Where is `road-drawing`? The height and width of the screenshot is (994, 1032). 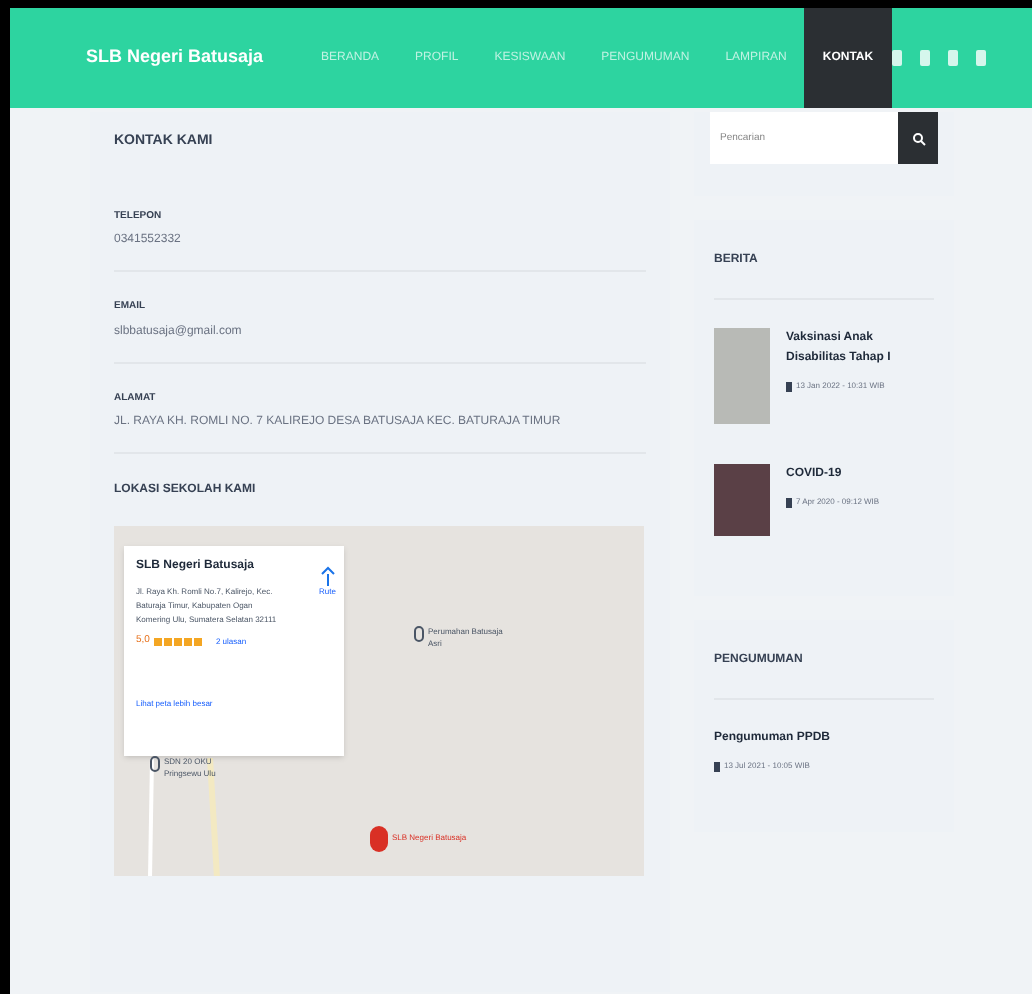 road-drawing is located at coordinates (184, 817).